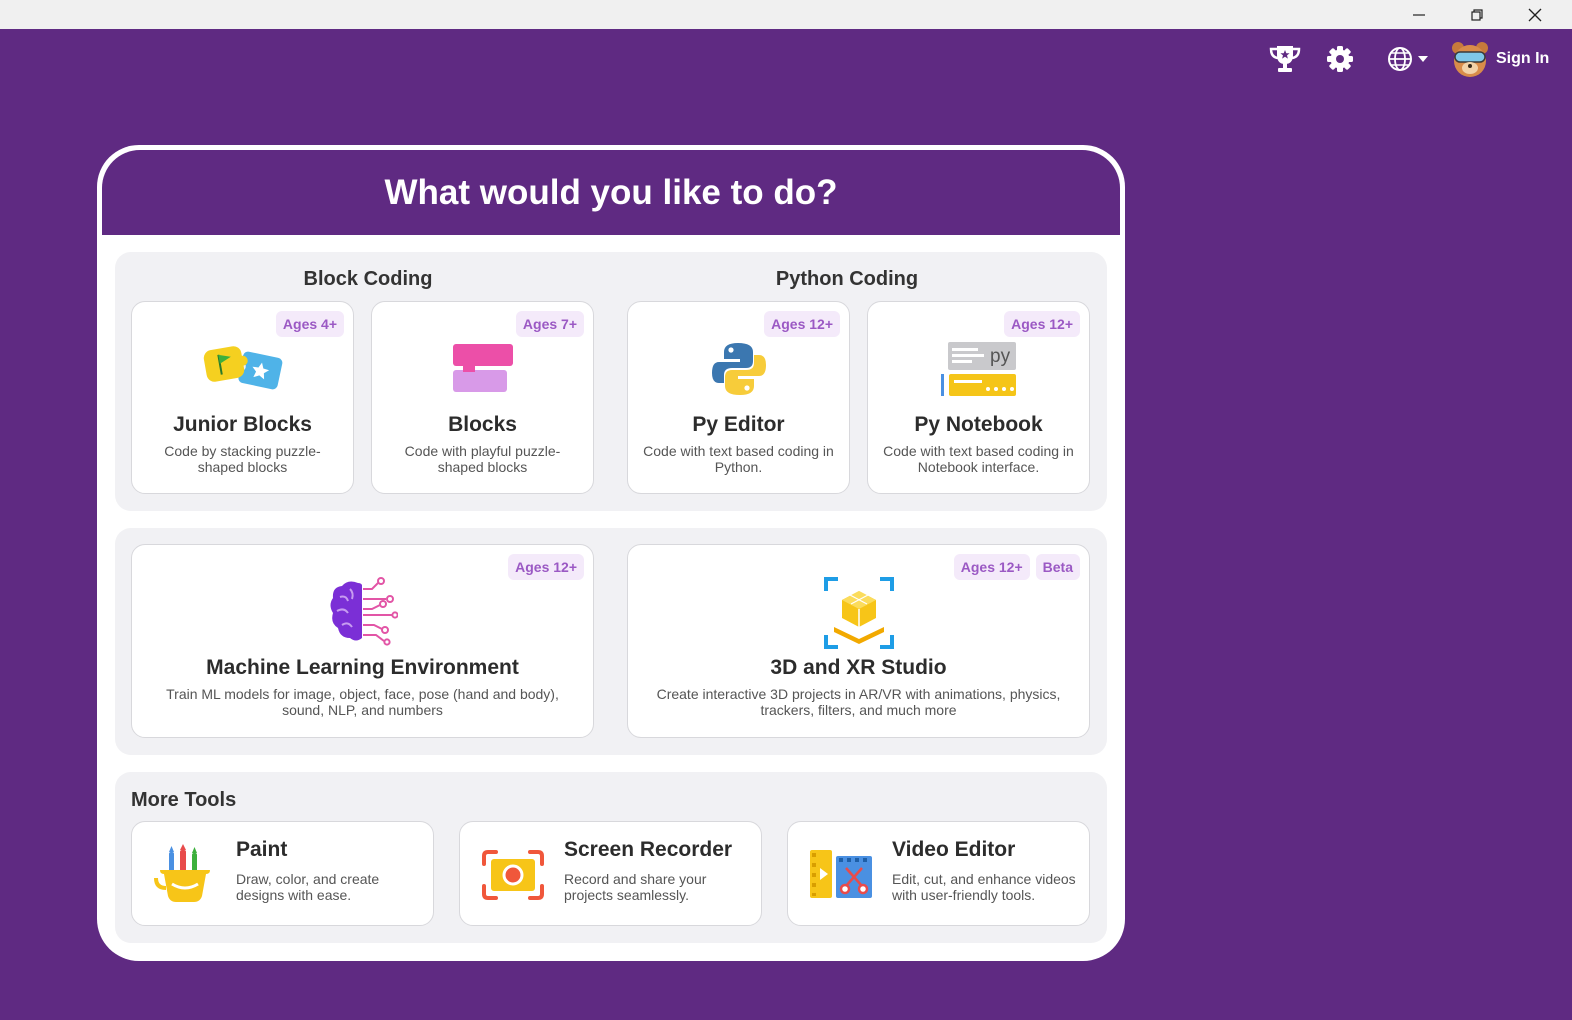 This screenshot has height=1020, width=1572. Describe the element at coordinates (1057, 567) in the screenshot. I see `beta-badge: Beta` at that location.